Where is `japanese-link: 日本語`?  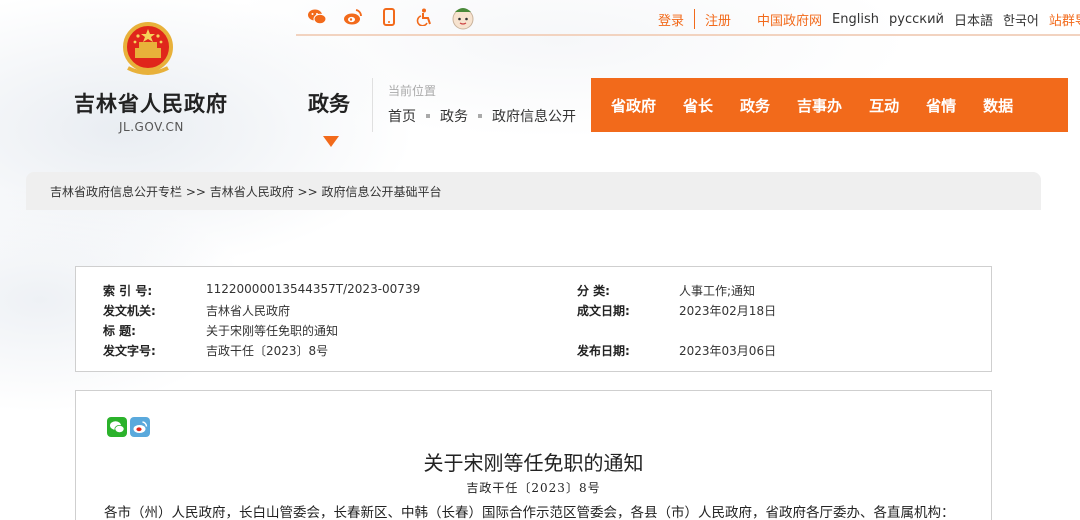
japanese-link: 日本語 is located at coordinates (973, 19).